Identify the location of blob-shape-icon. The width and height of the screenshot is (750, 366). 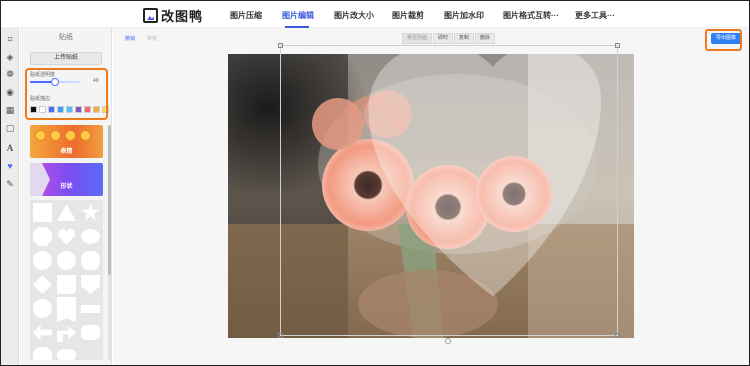
(42, 353).